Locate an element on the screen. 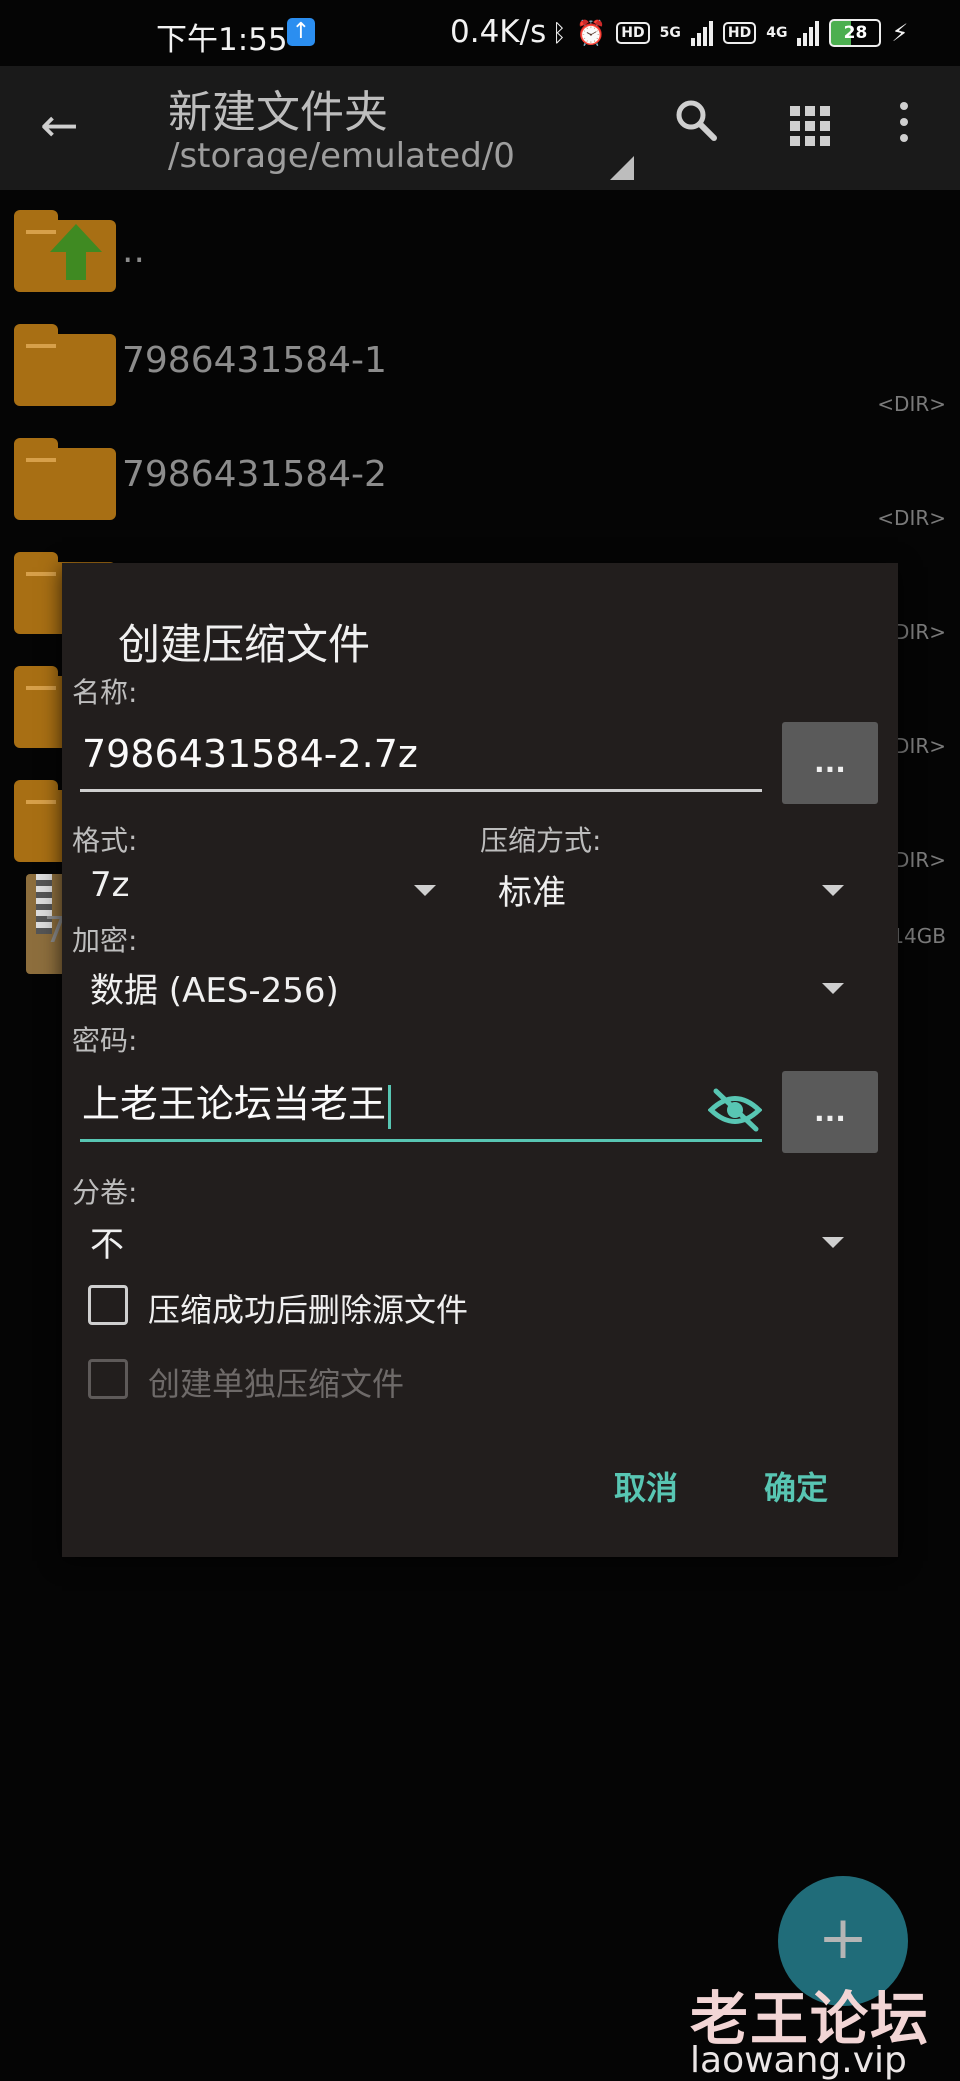 The height and width of the screenshot is (2081, 960). path-dropdown-icon is located at coordinates (622, 168).